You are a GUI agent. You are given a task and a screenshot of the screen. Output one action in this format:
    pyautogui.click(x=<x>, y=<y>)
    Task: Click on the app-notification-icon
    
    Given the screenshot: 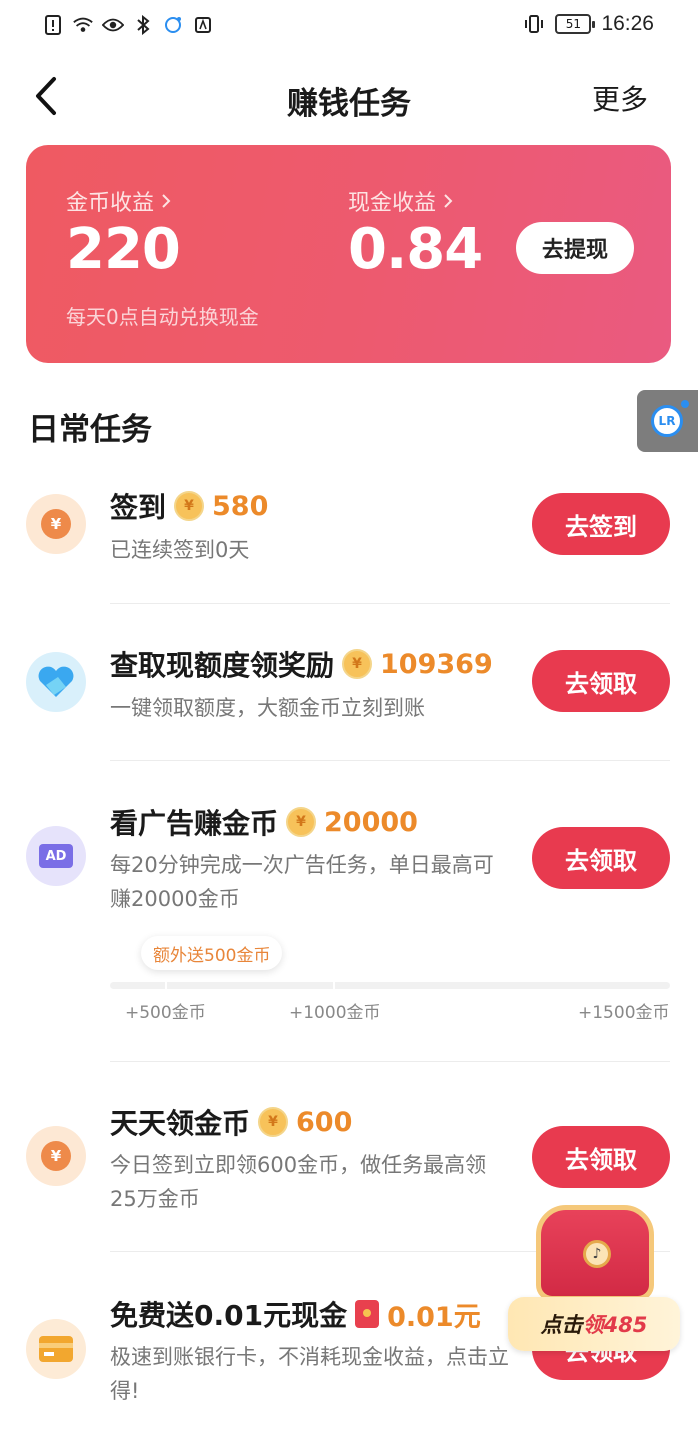 What is the action you would take?
    pyautogui.click(x=173, y=25)
    